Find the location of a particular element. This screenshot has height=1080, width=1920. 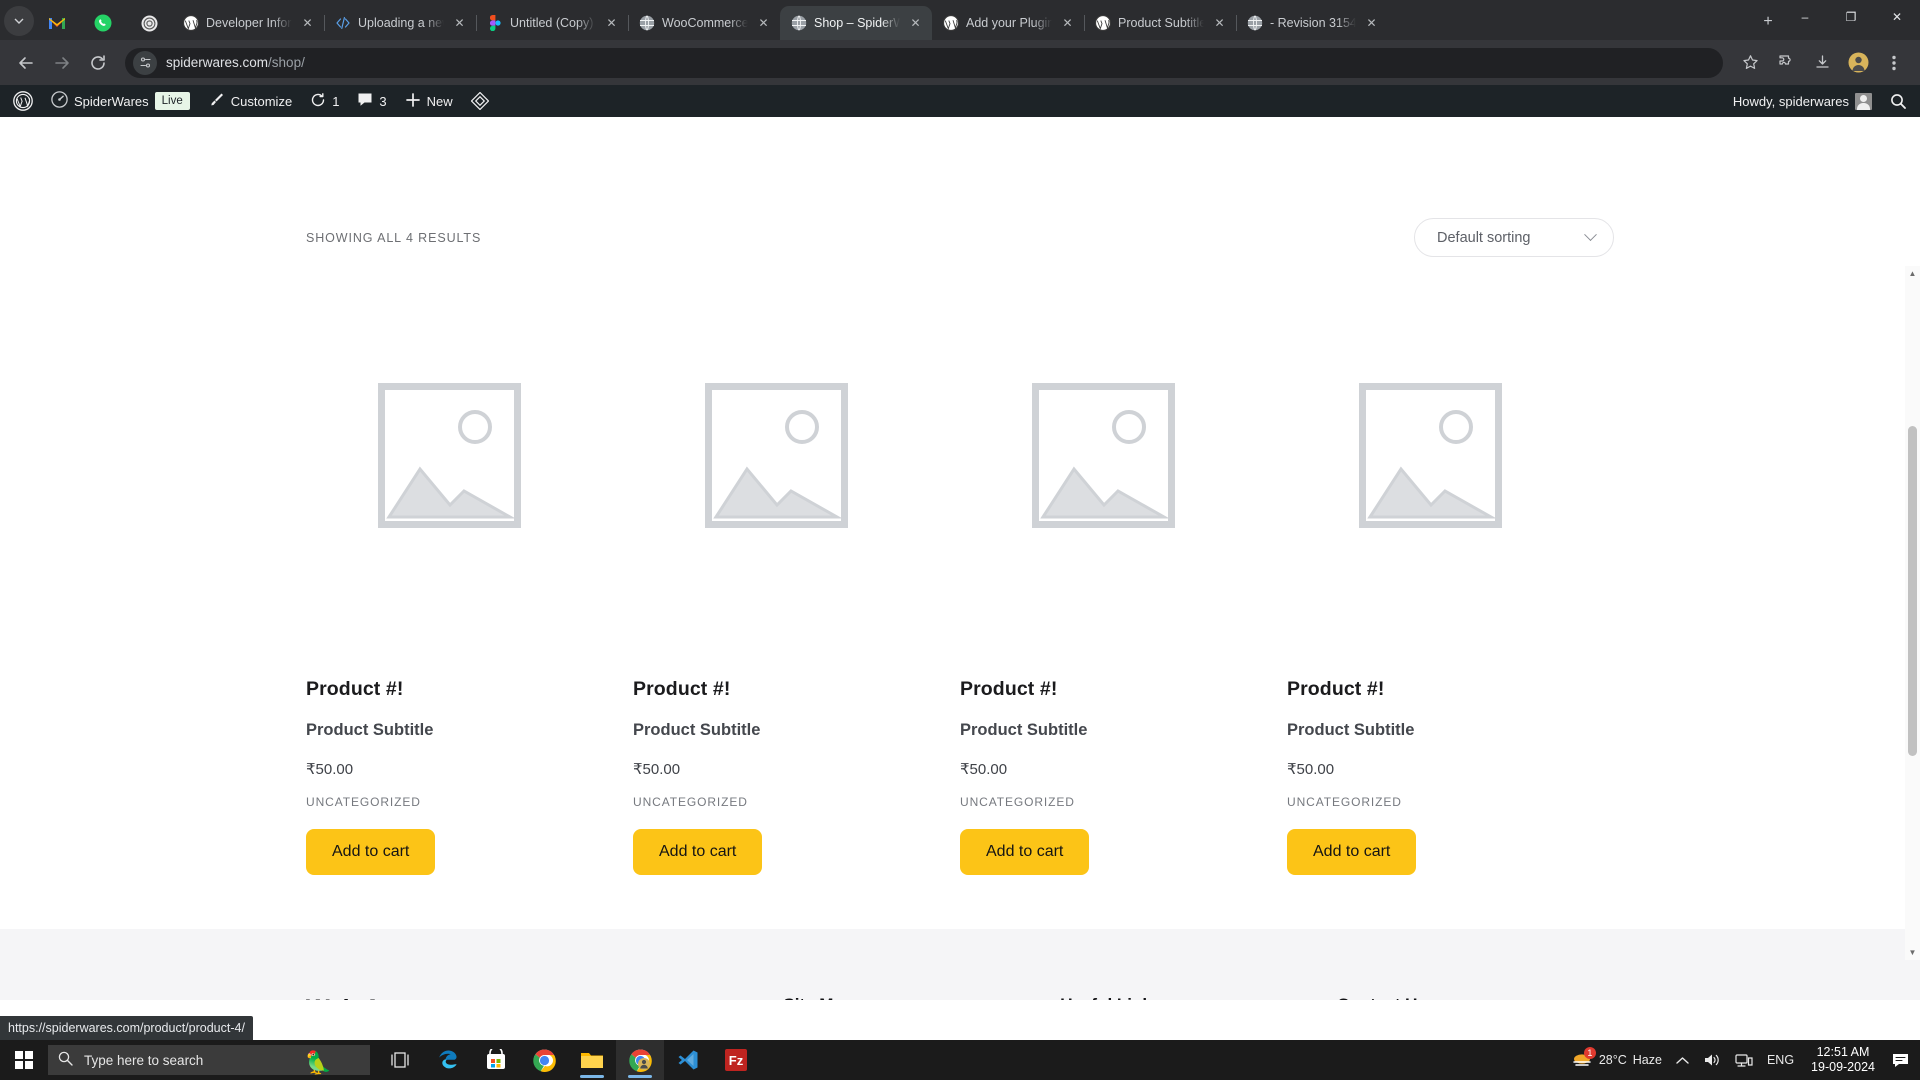

howdy-user-menu: Howdy, spiderwares is located at coordinates (1802, 101).